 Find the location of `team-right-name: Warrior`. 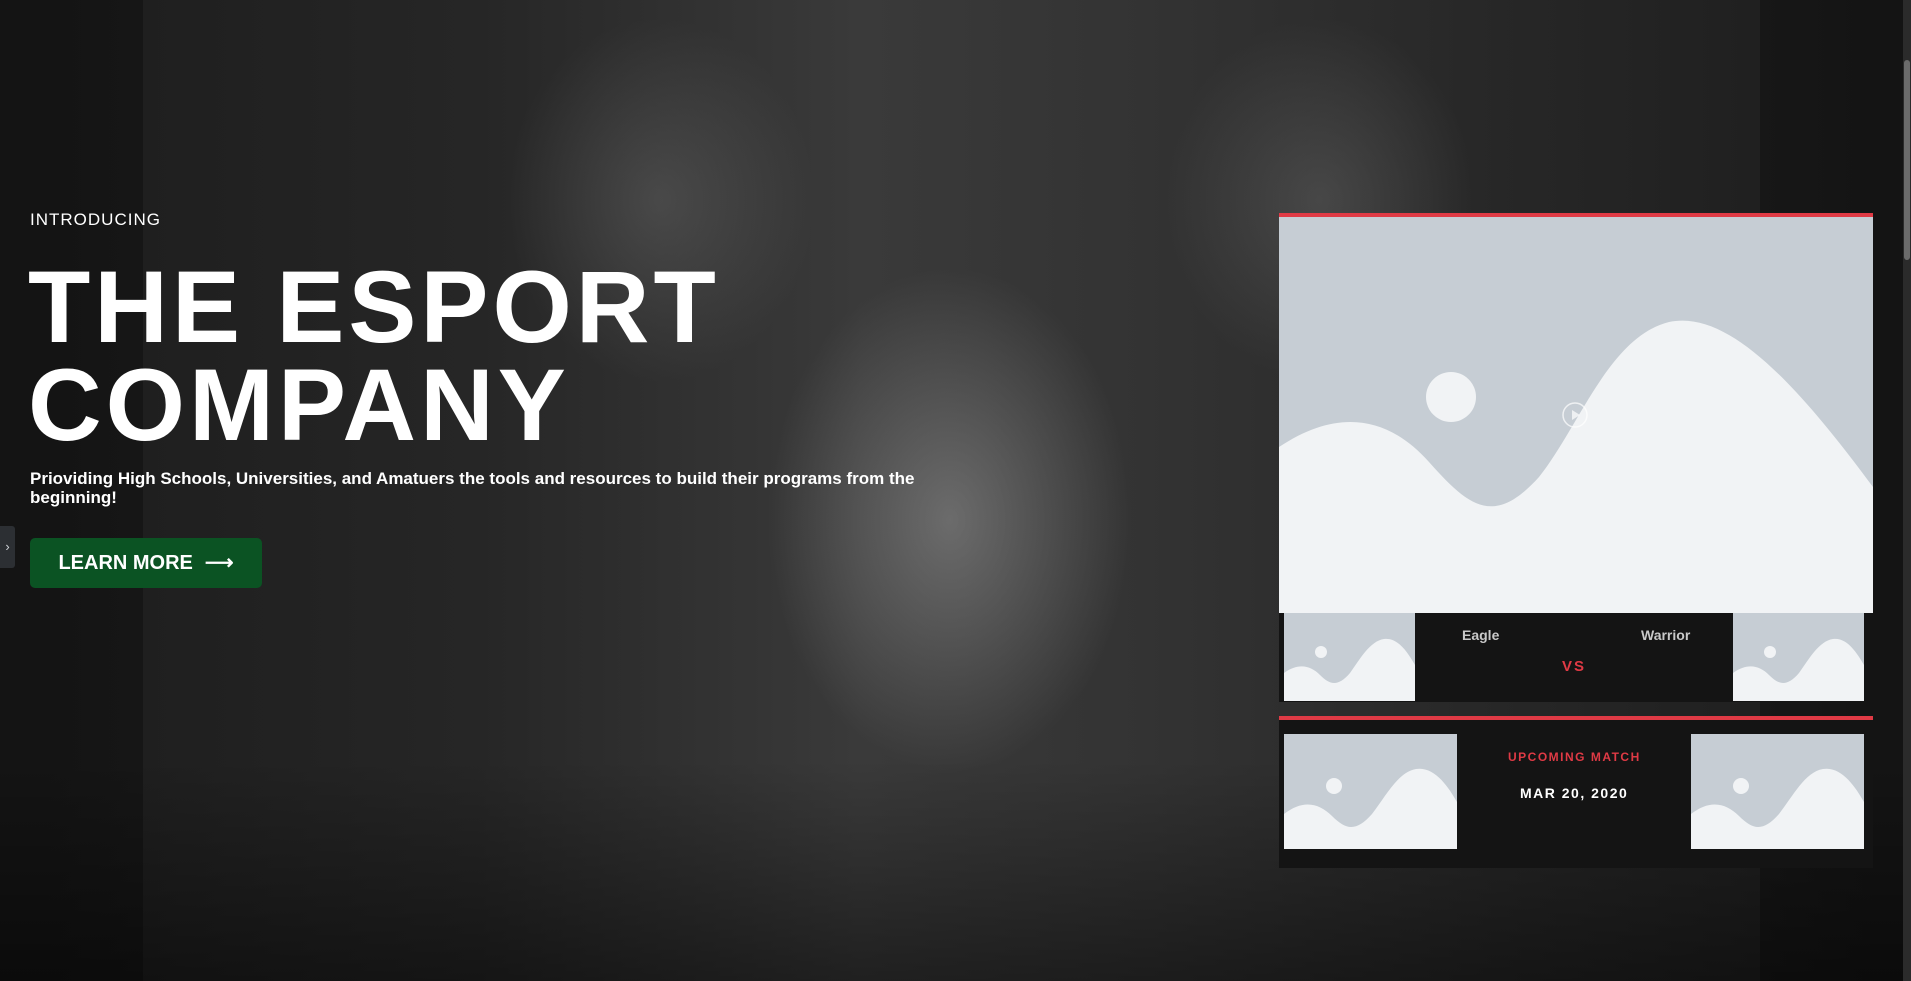

team-right-name: Warrior is located at coordinates (1666, 635).